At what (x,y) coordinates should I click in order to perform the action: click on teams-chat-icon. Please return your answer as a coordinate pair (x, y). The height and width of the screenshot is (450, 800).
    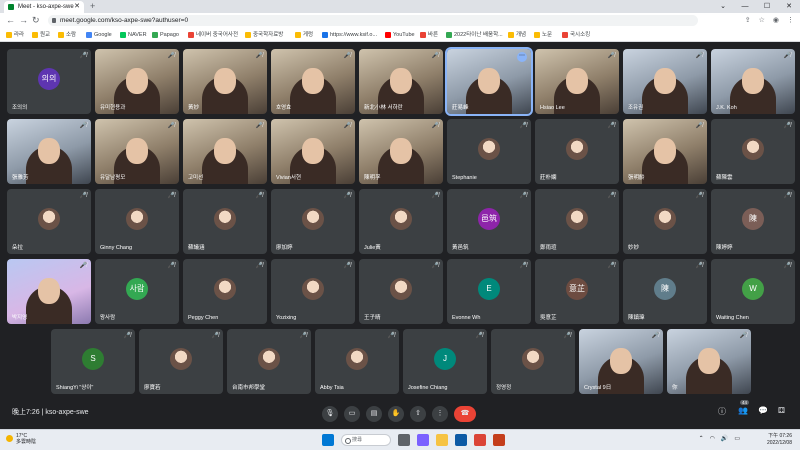
    Looking at the image, I should click on (423, 440).